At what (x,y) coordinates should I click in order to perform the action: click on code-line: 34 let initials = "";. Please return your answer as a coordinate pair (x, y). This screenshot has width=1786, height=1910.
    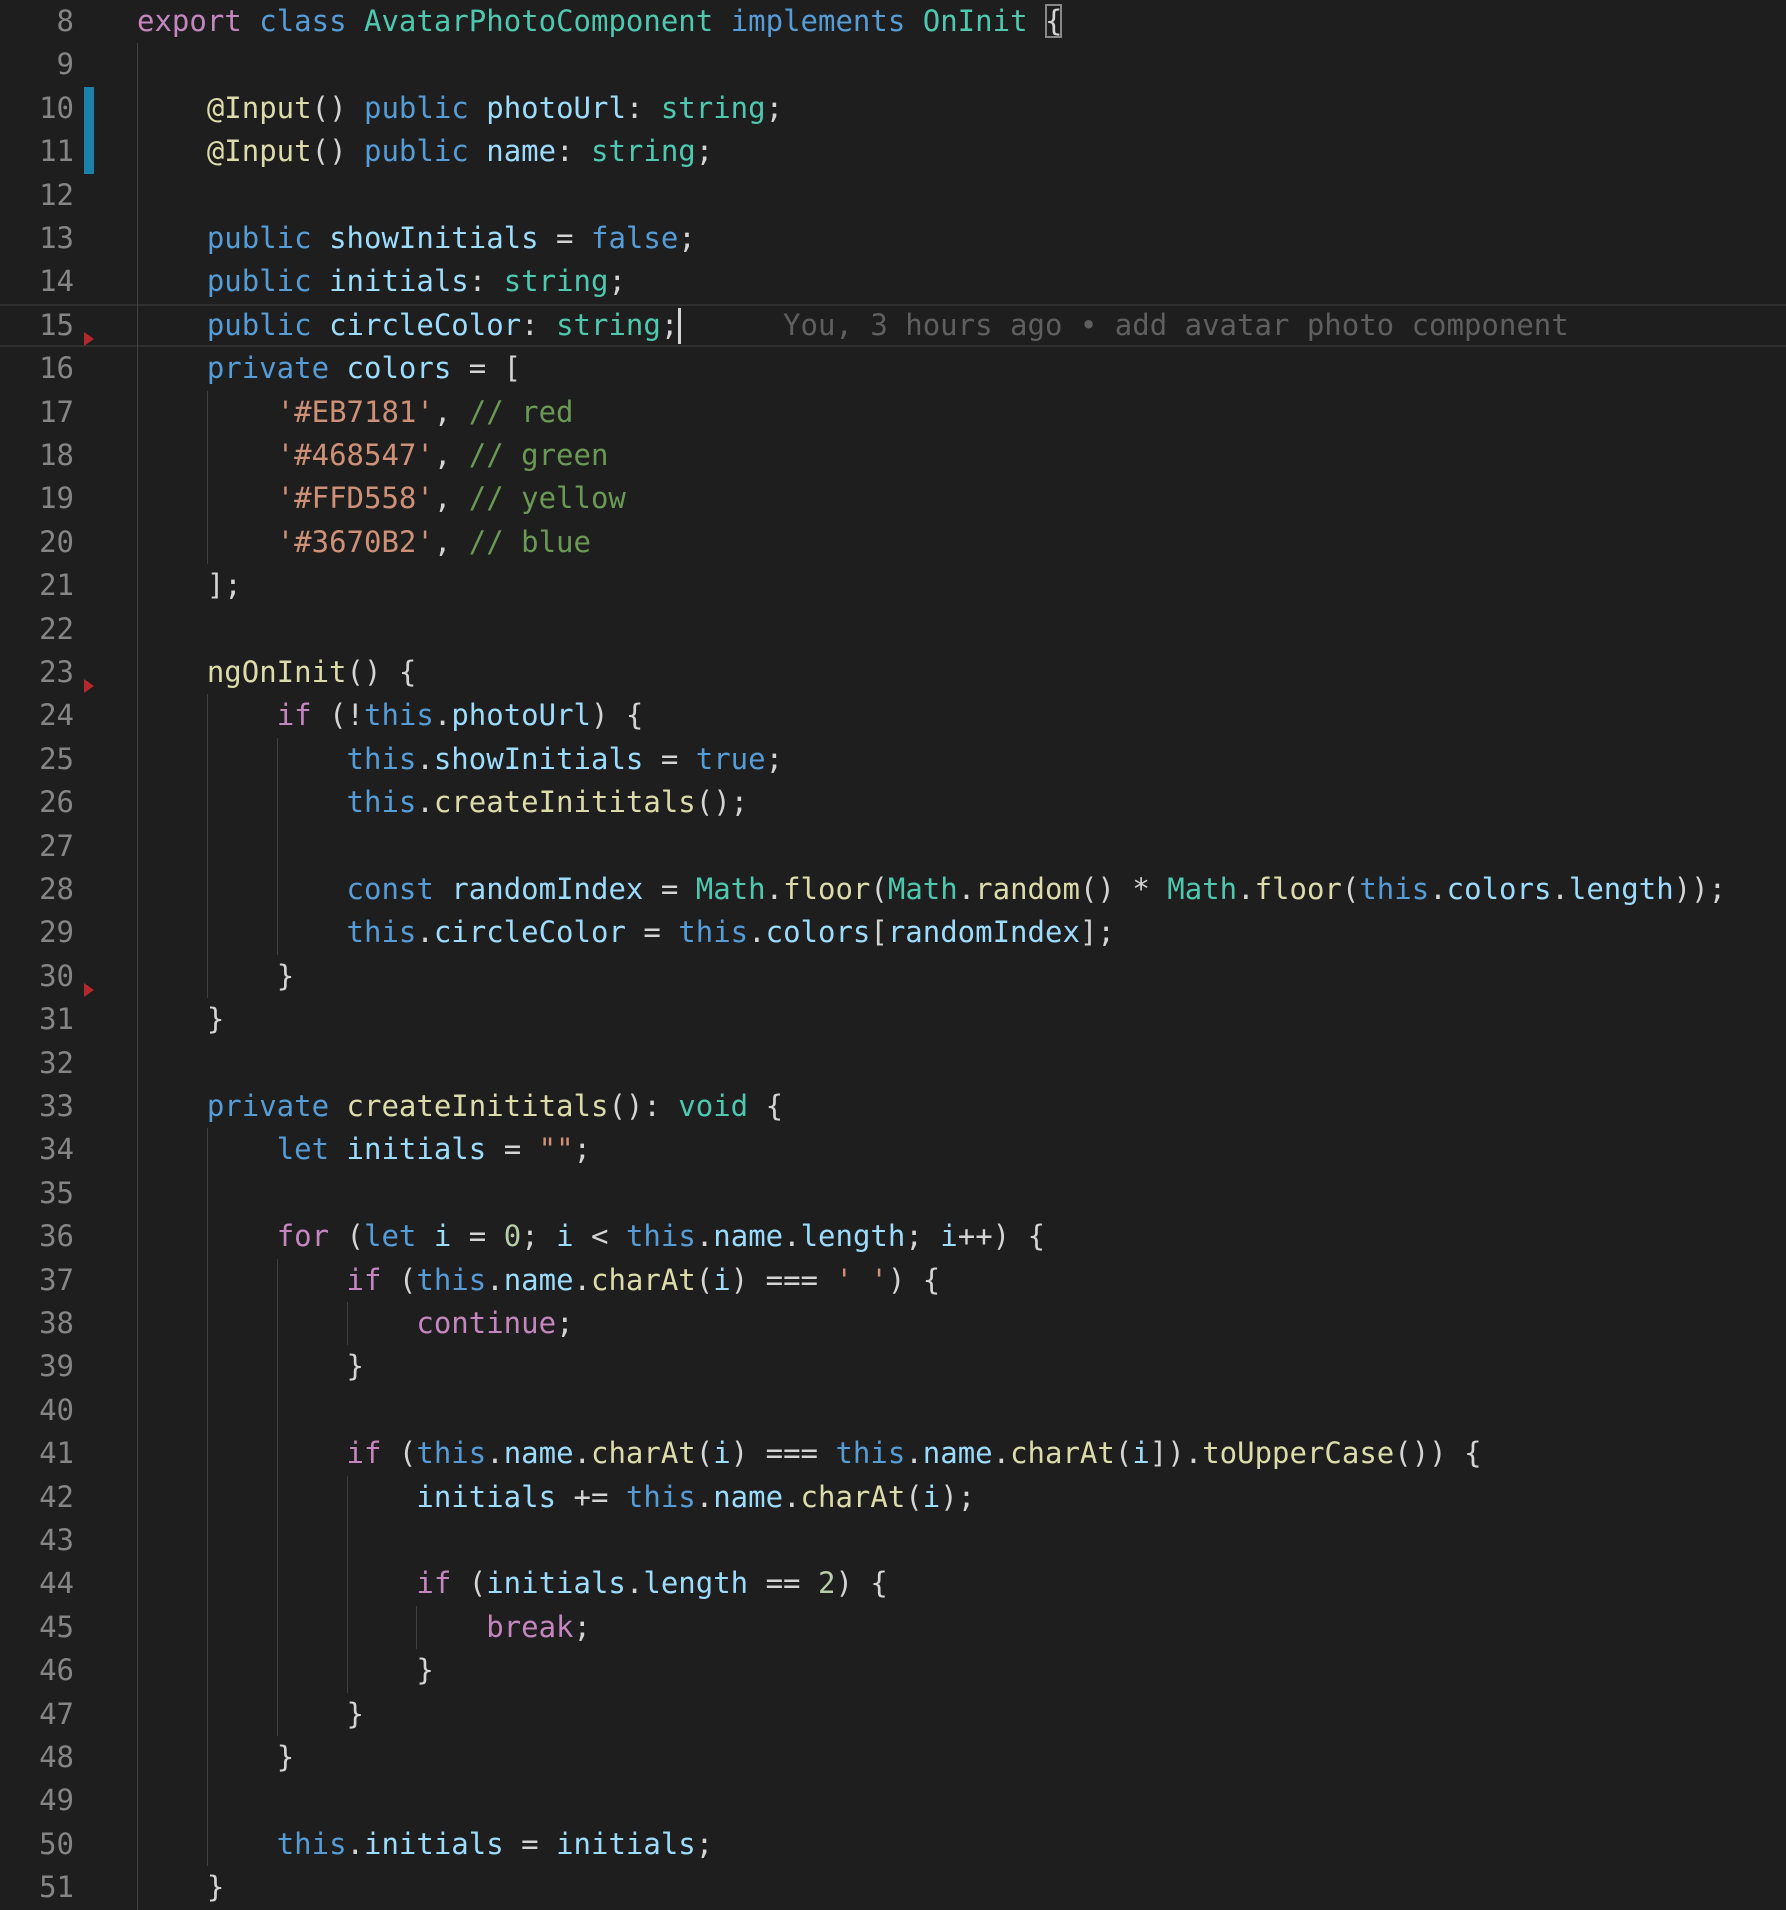
    Looking at the image, I should click on (893, 1150).